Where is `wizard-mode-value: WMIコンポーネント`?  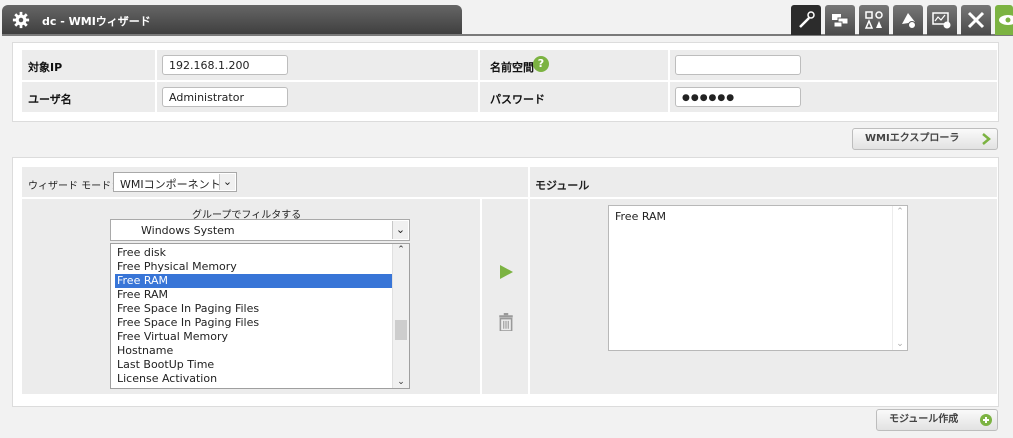
wizard-mode-value: WMIコンポーネント is located at coordinates (170, 184).